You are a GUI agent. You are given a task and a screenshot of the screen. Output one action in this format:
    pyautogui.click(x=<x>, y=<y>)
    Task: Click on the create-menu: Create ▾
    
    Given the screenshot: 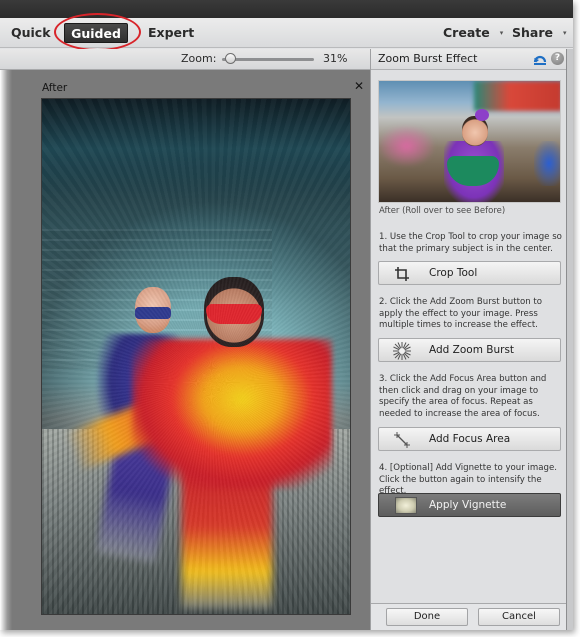 What is the action you would take?
    pyautogui.click(x=473, y=33)
    